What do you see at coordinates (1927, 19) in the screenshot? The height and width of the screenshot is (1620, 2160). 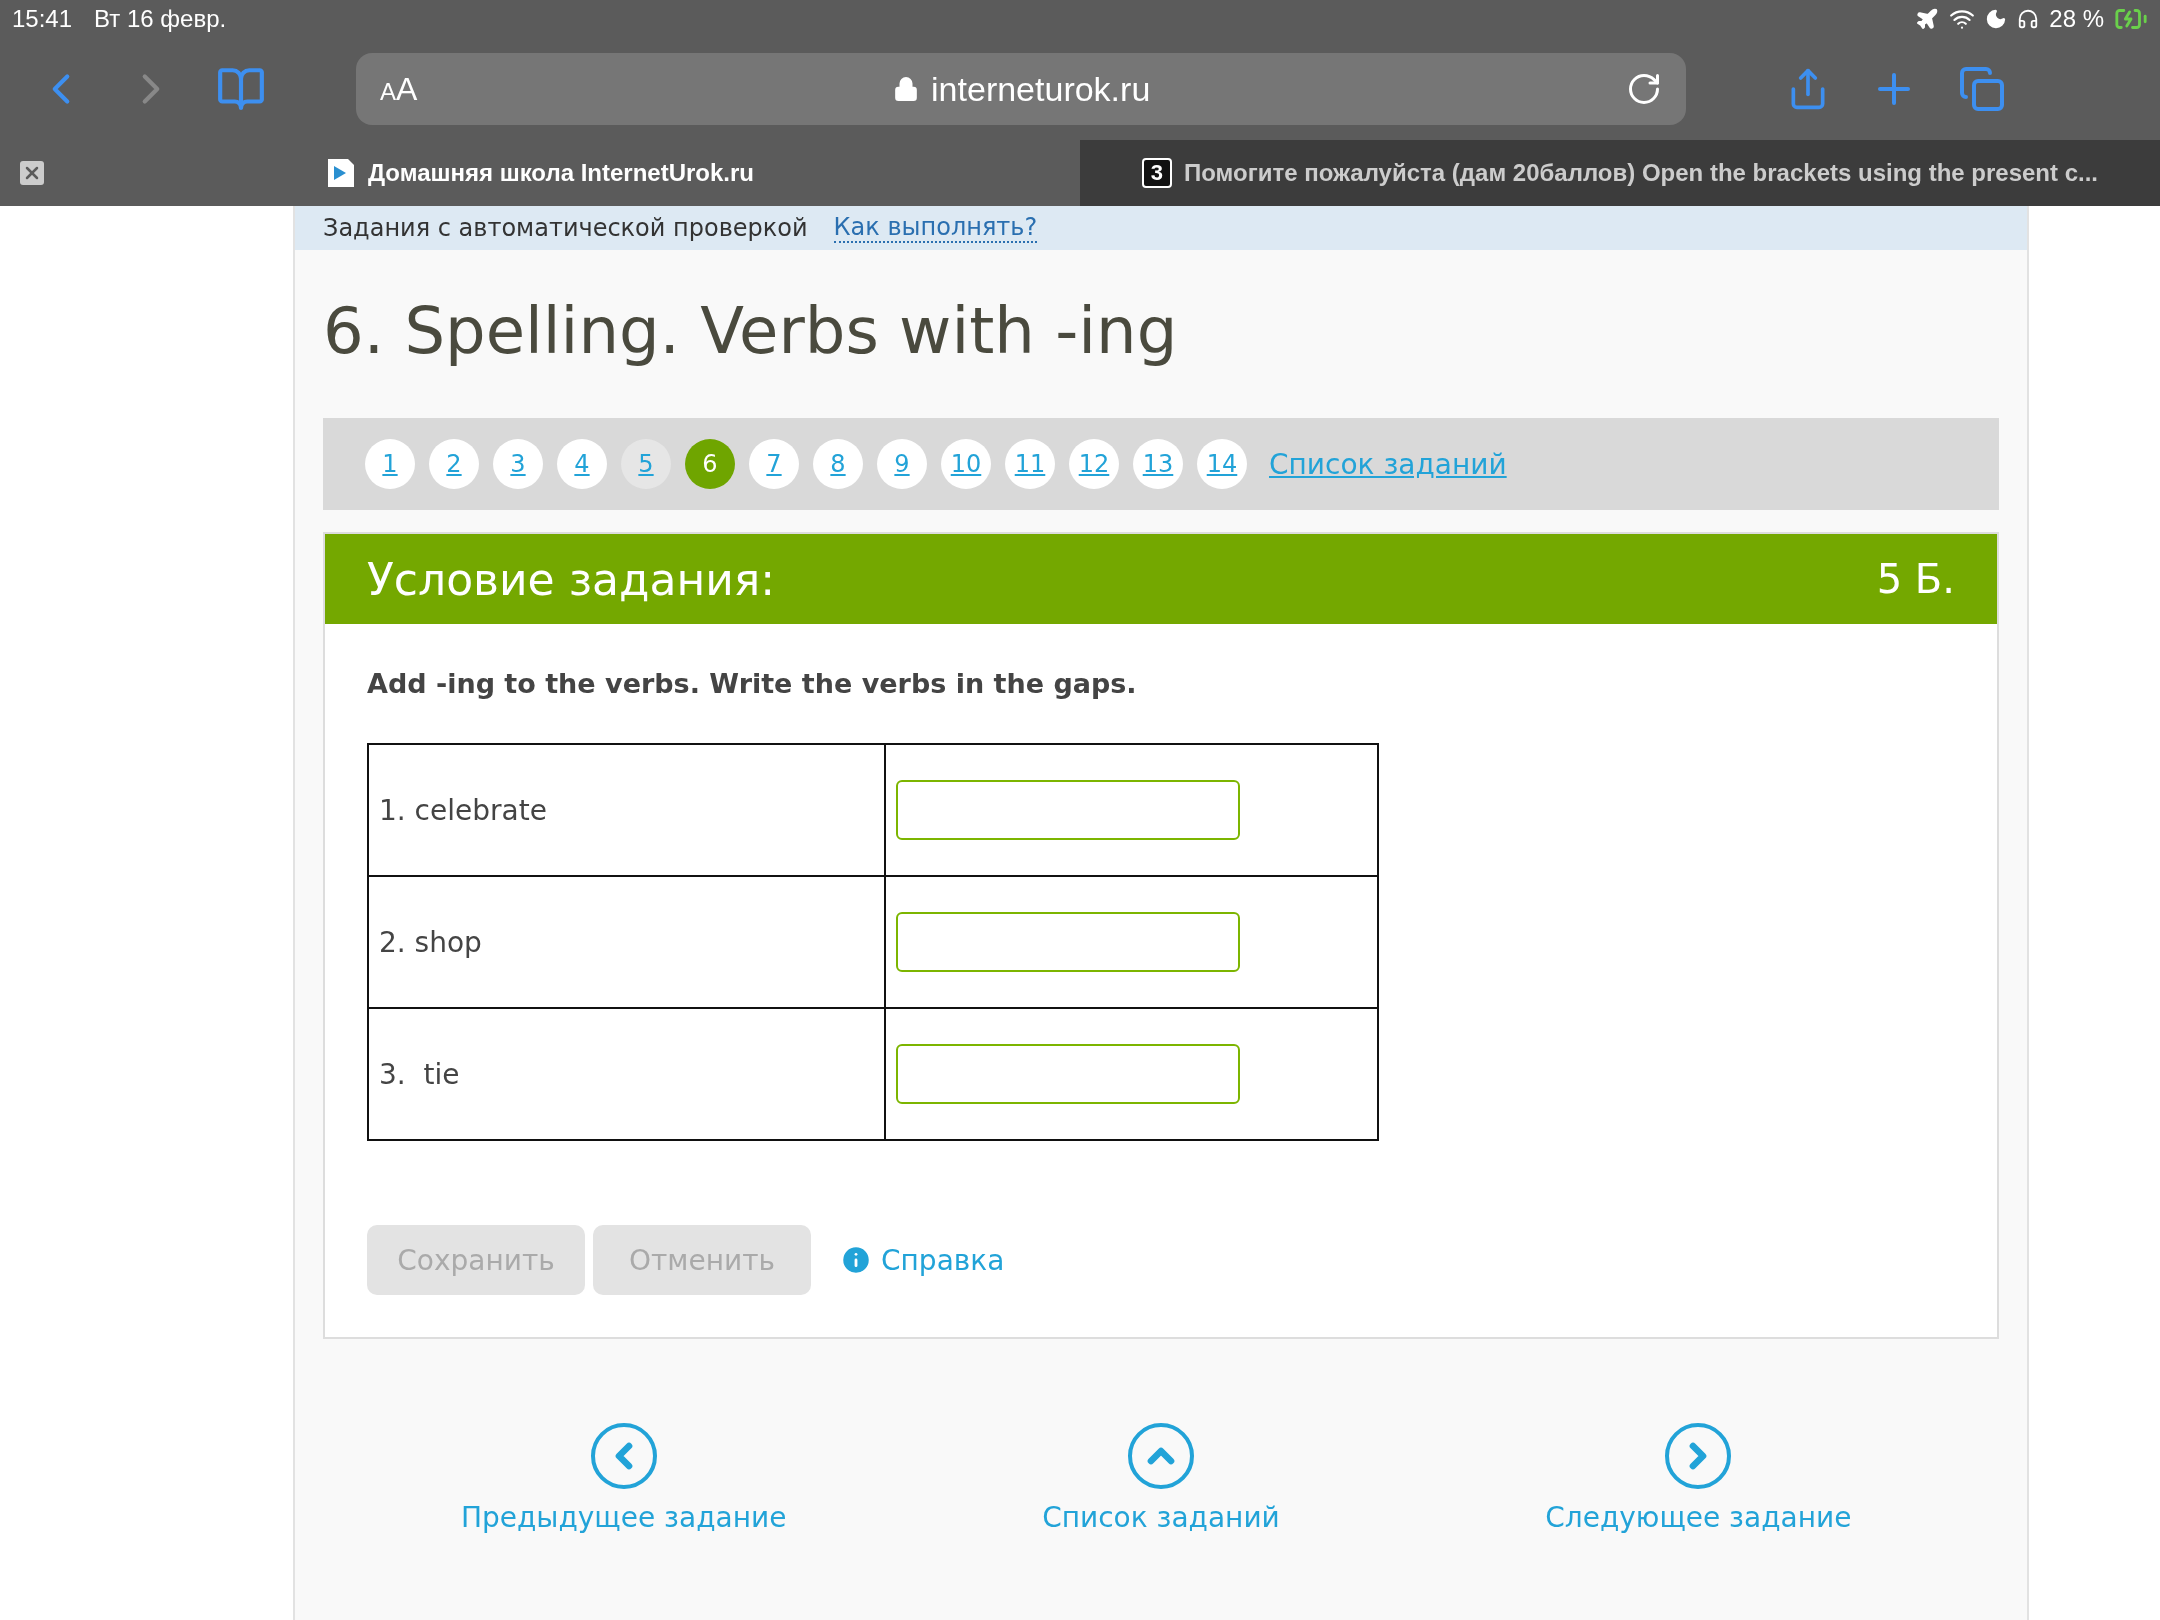 I see `airplane-icon` at bounding box center [1927, 19].